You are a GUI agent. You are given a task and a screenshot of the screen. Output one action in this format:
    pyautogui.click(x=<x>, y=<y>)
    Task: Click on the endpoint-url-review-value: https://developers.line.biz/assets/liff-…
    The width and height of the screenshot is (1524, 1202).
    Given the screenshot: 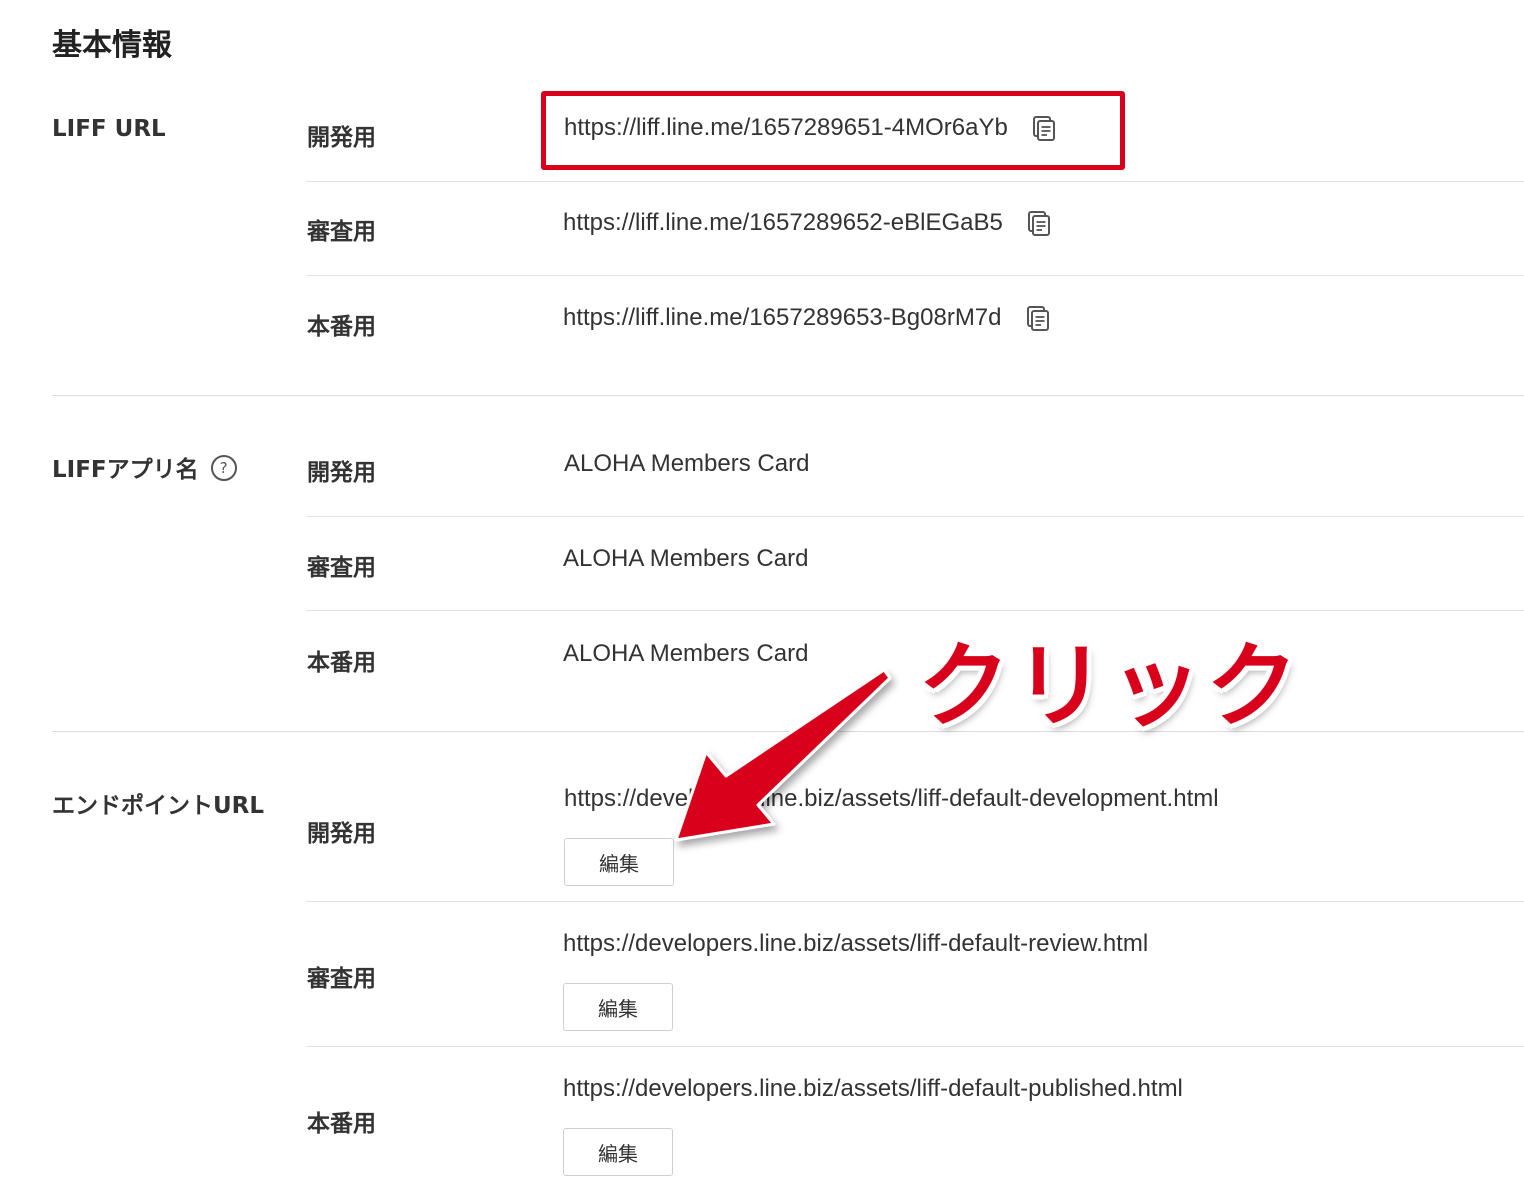 What is the action you would take?
    pyautogui.click(x=856, y=943)
    